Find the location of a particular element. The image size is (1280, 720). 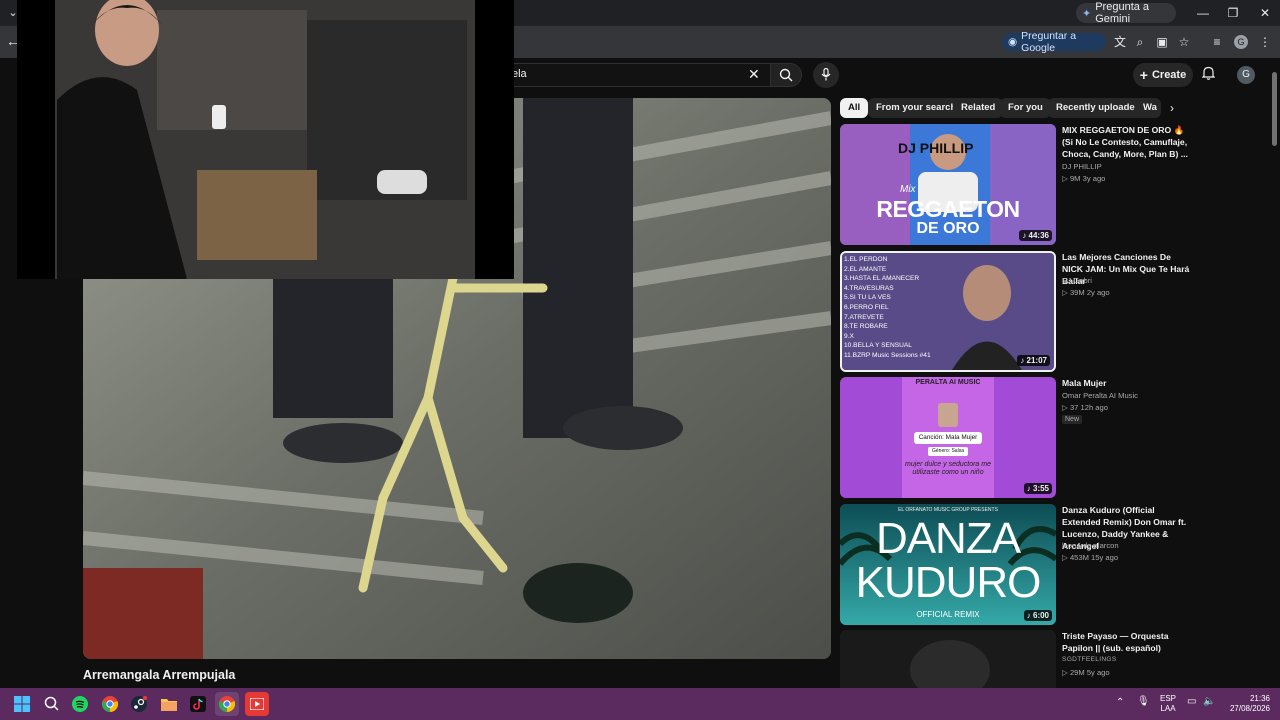

create-label: Create is located at coordinates (1169, 75).